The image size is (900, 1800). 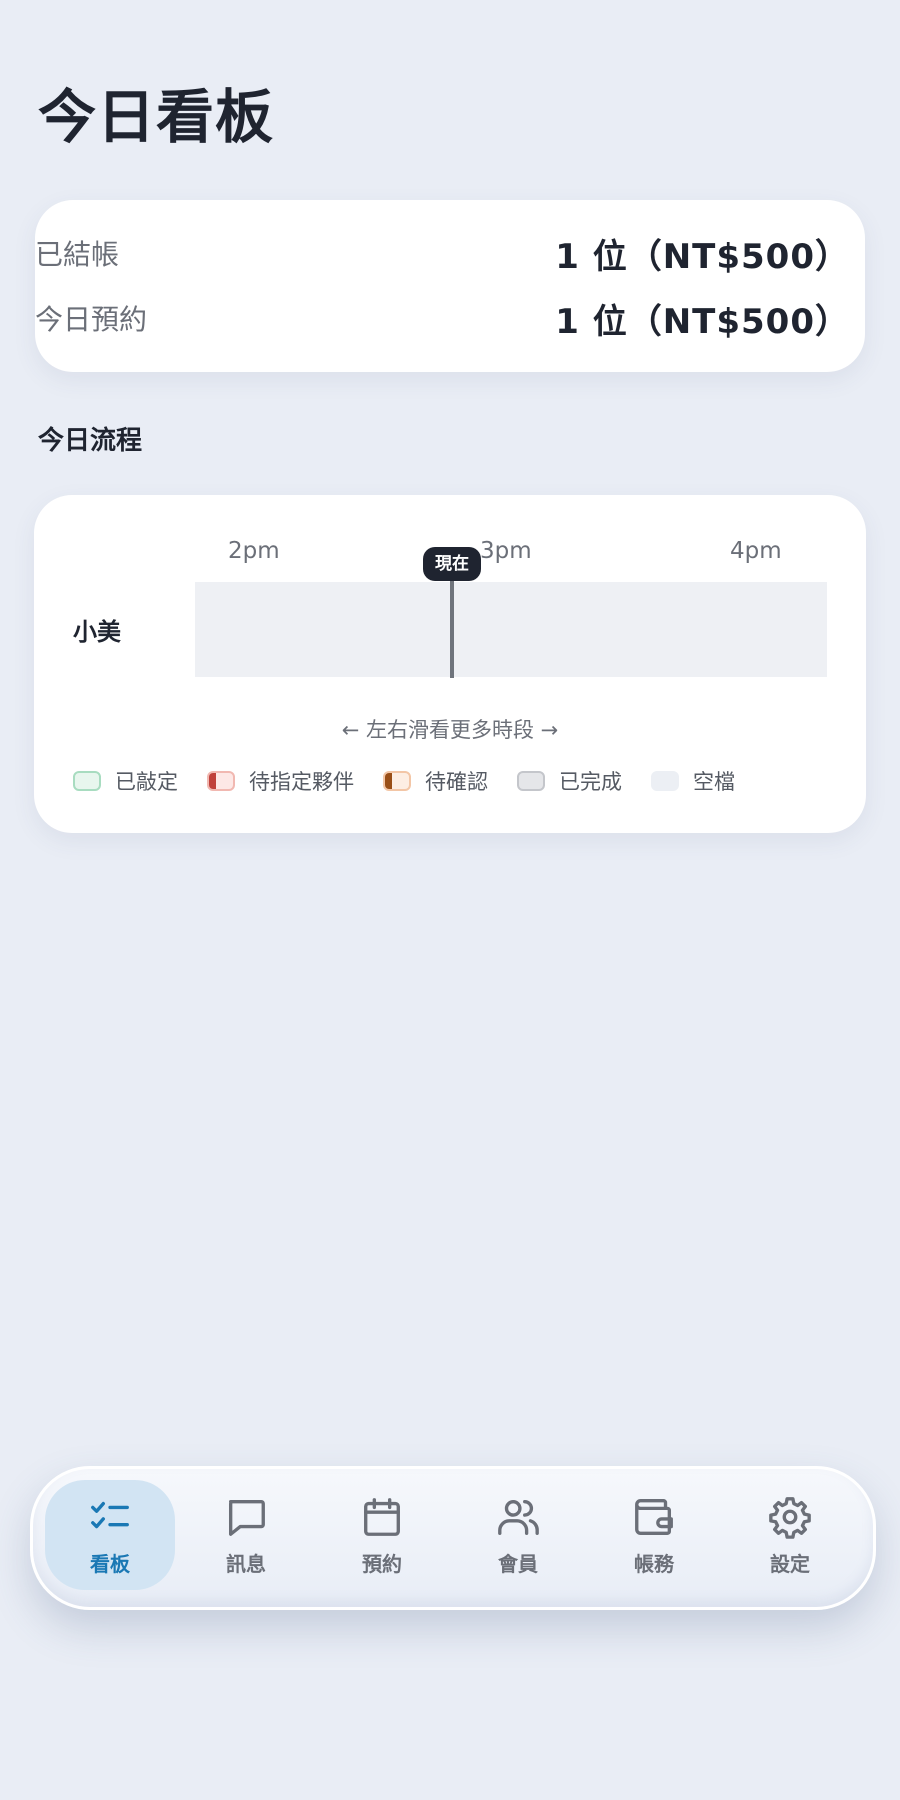 I want to click on checked-out-value: 1 位（NT$500）, so click(x=702, y=256).